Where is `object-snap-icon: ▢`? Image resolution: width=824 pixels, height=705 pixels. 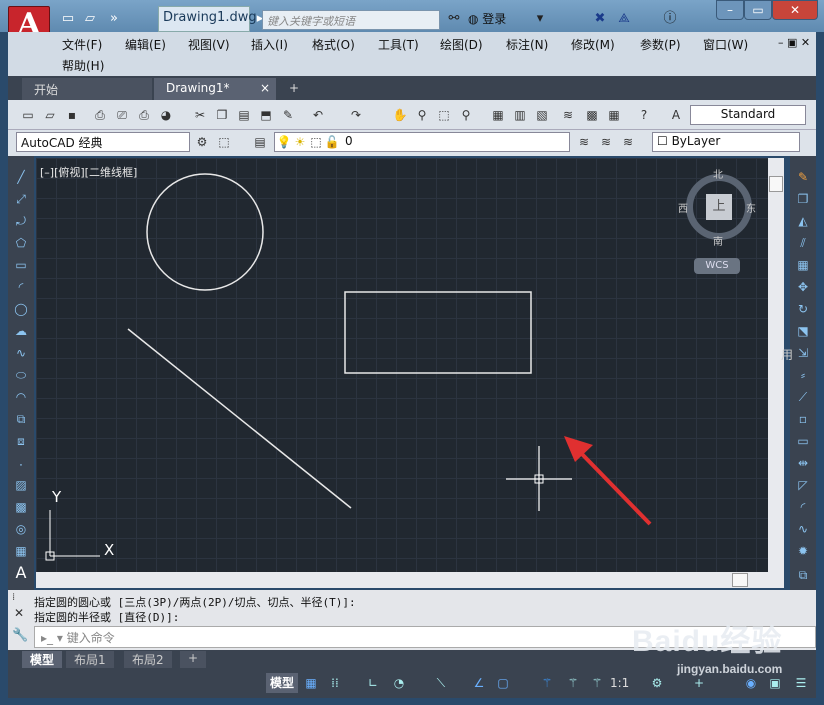
object-snap-icon: ▢ is located at coordinates (503, 683).